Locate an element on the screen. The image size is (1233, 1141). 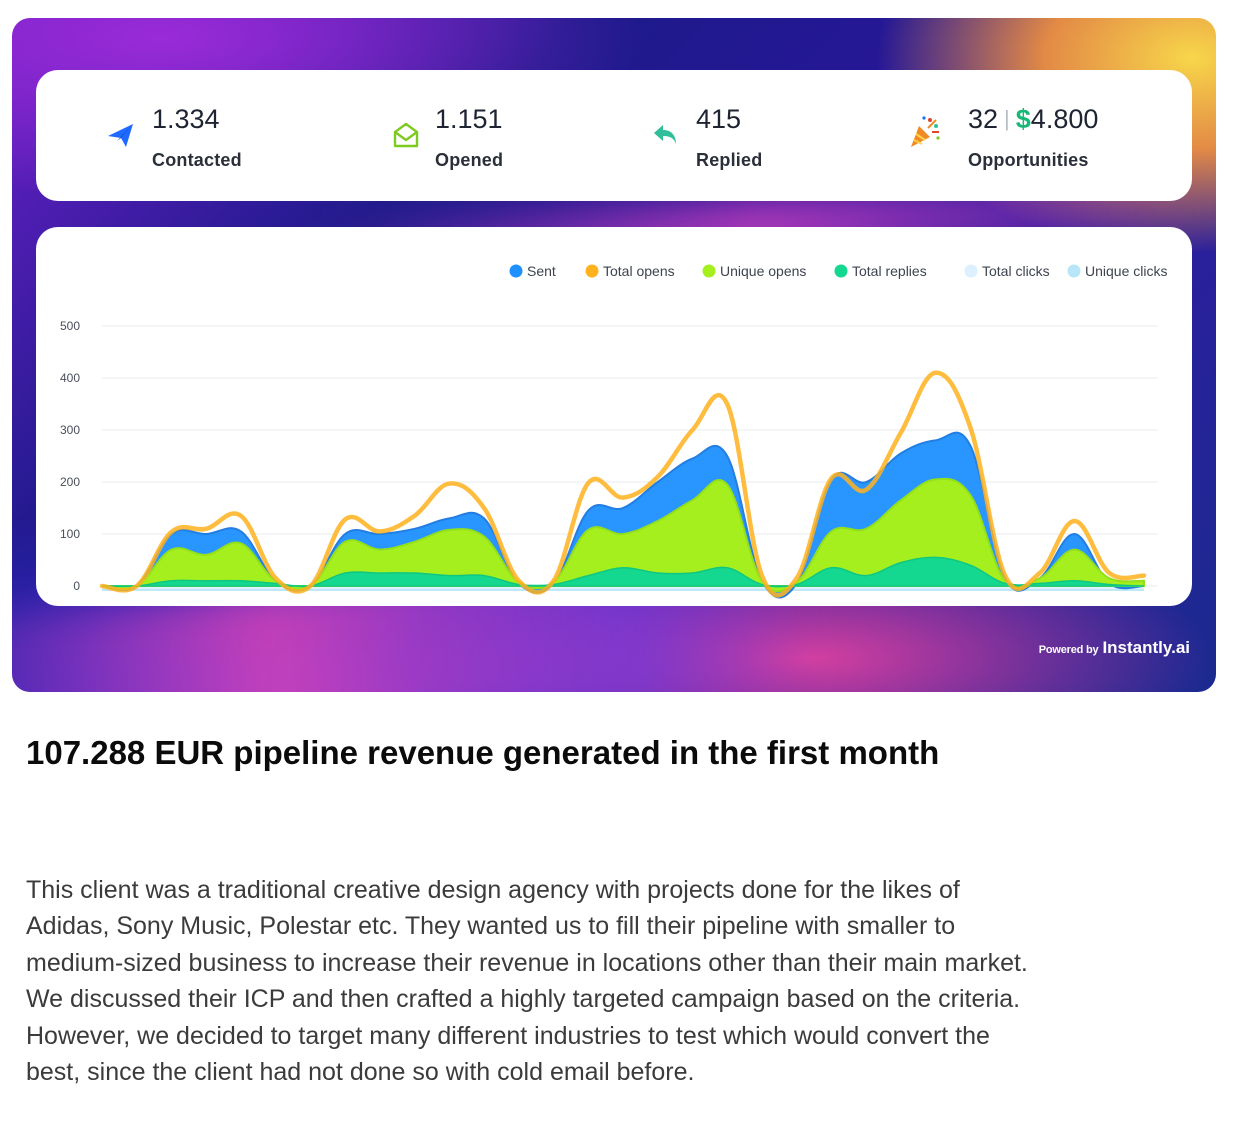
legend-item: Sent is located at coordinates (532, 271).